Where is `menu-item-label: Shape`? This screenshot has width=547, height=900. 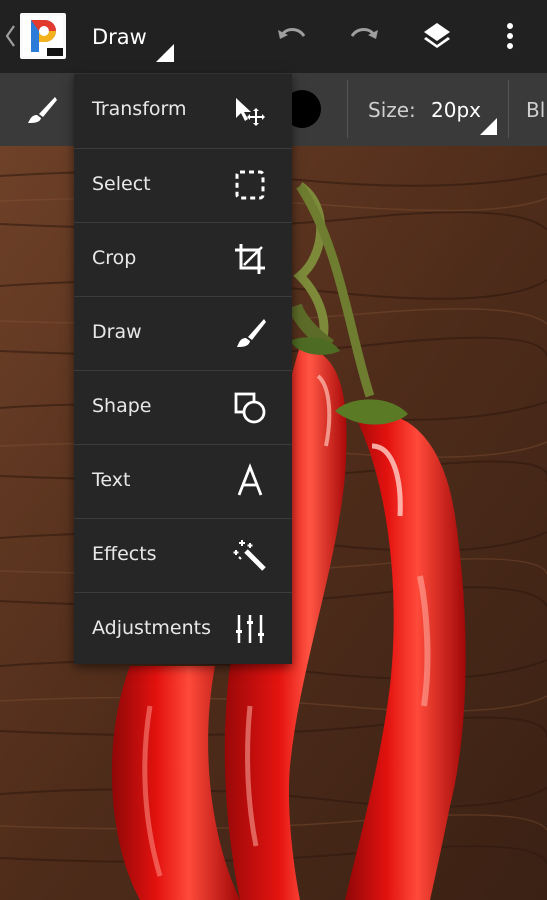
menu-item-label: Shape is located at coordinates (122, 406).